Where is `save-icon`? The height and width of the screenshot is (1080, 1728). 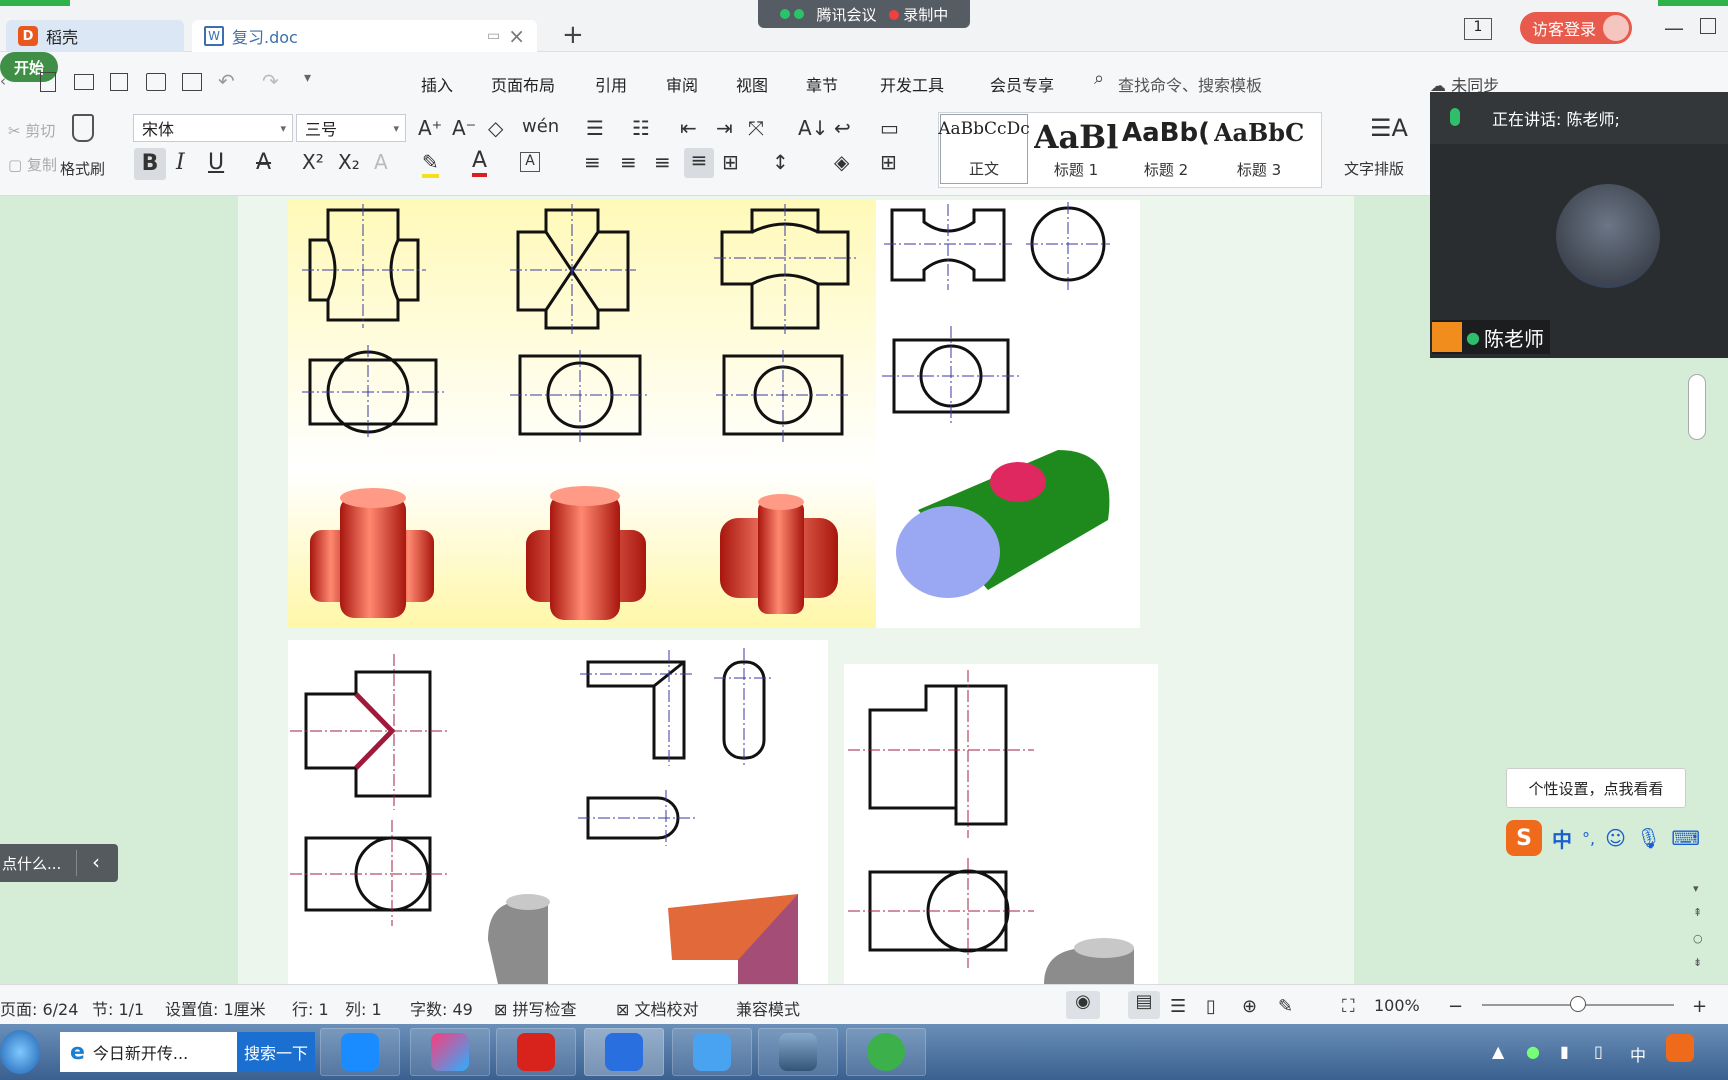 save-icon is located at coordinates (119, 82).